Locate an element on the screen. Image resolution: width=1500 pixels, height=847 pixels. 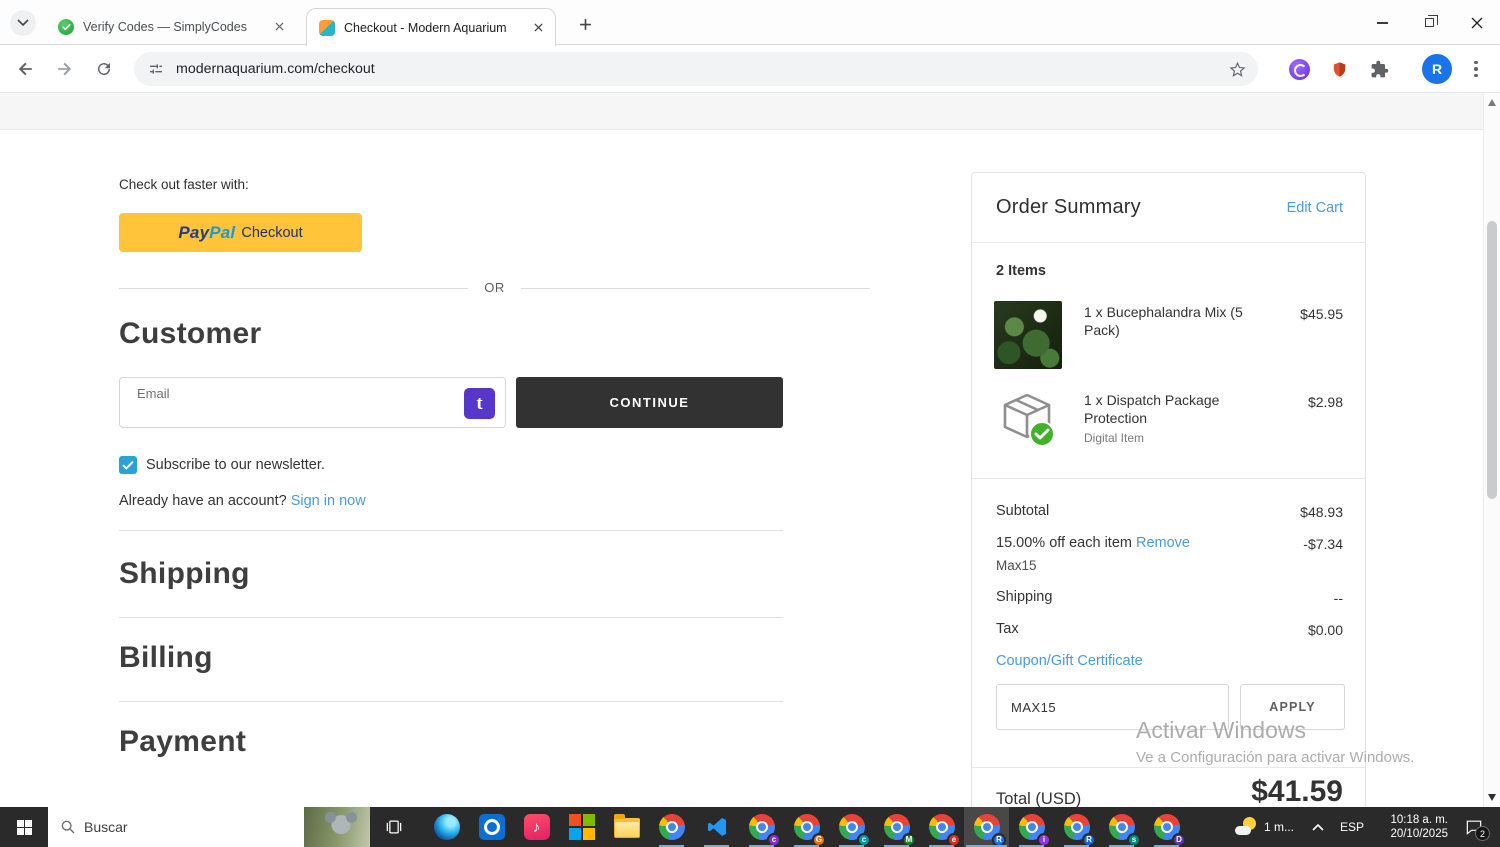
apply-coupon-button: APPLY is located at coordinates (1292, 707).